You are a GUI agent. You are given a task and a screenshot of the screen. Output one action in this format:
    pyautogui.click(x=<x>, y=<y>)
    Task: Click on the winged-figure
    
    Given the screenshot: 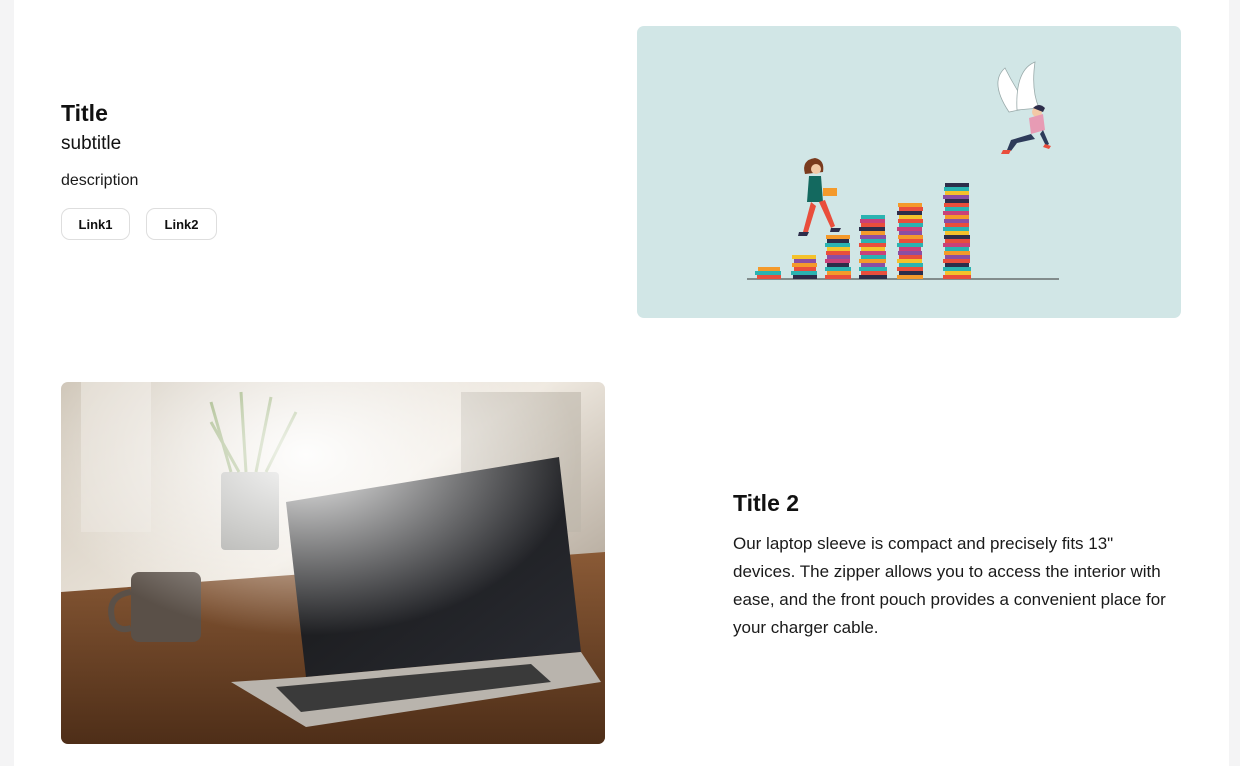 What is the action you would take?
    pyautogui.click(x=1024, y=107)
    